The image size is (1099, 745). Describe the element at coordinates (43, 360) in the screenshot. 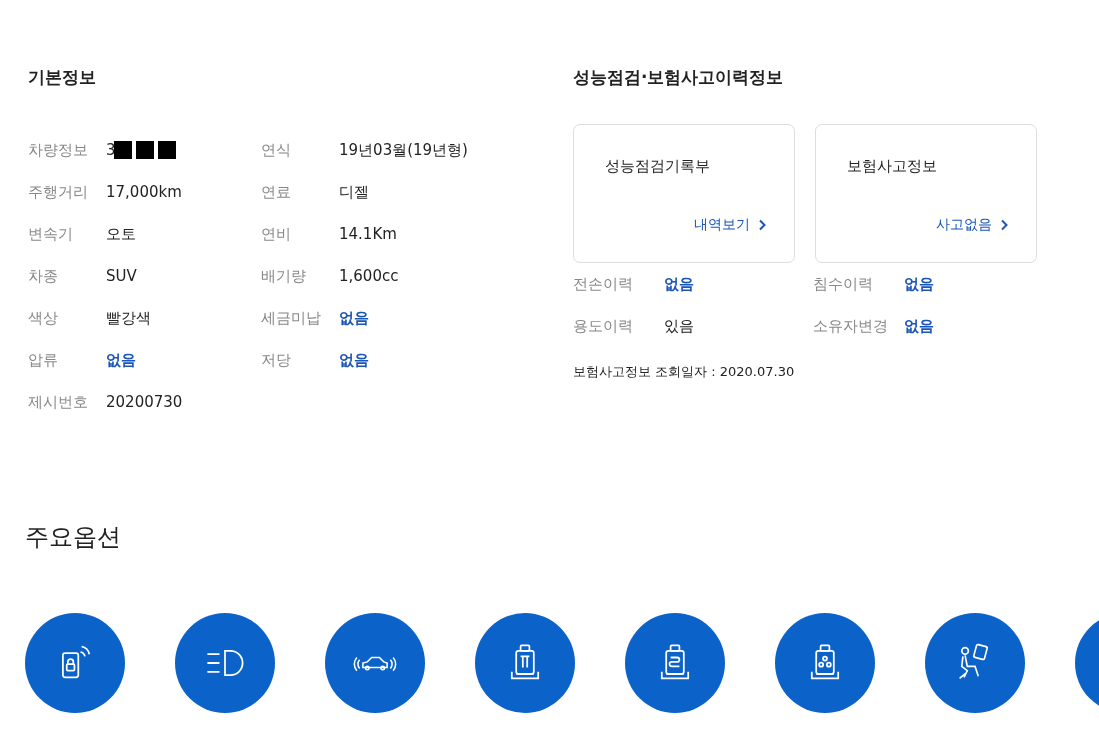

I see `field-label: 압류` at that location.